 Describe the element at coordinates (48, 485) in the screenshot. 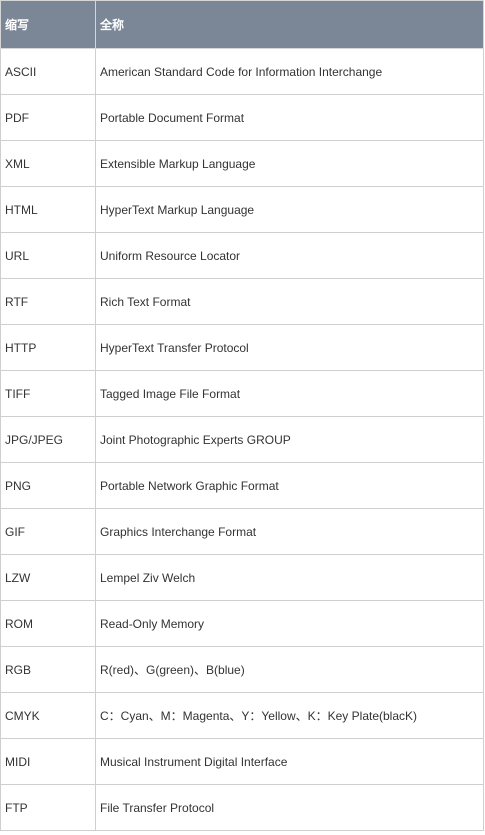

I see `abbreviation-cell: PNG` at that location.